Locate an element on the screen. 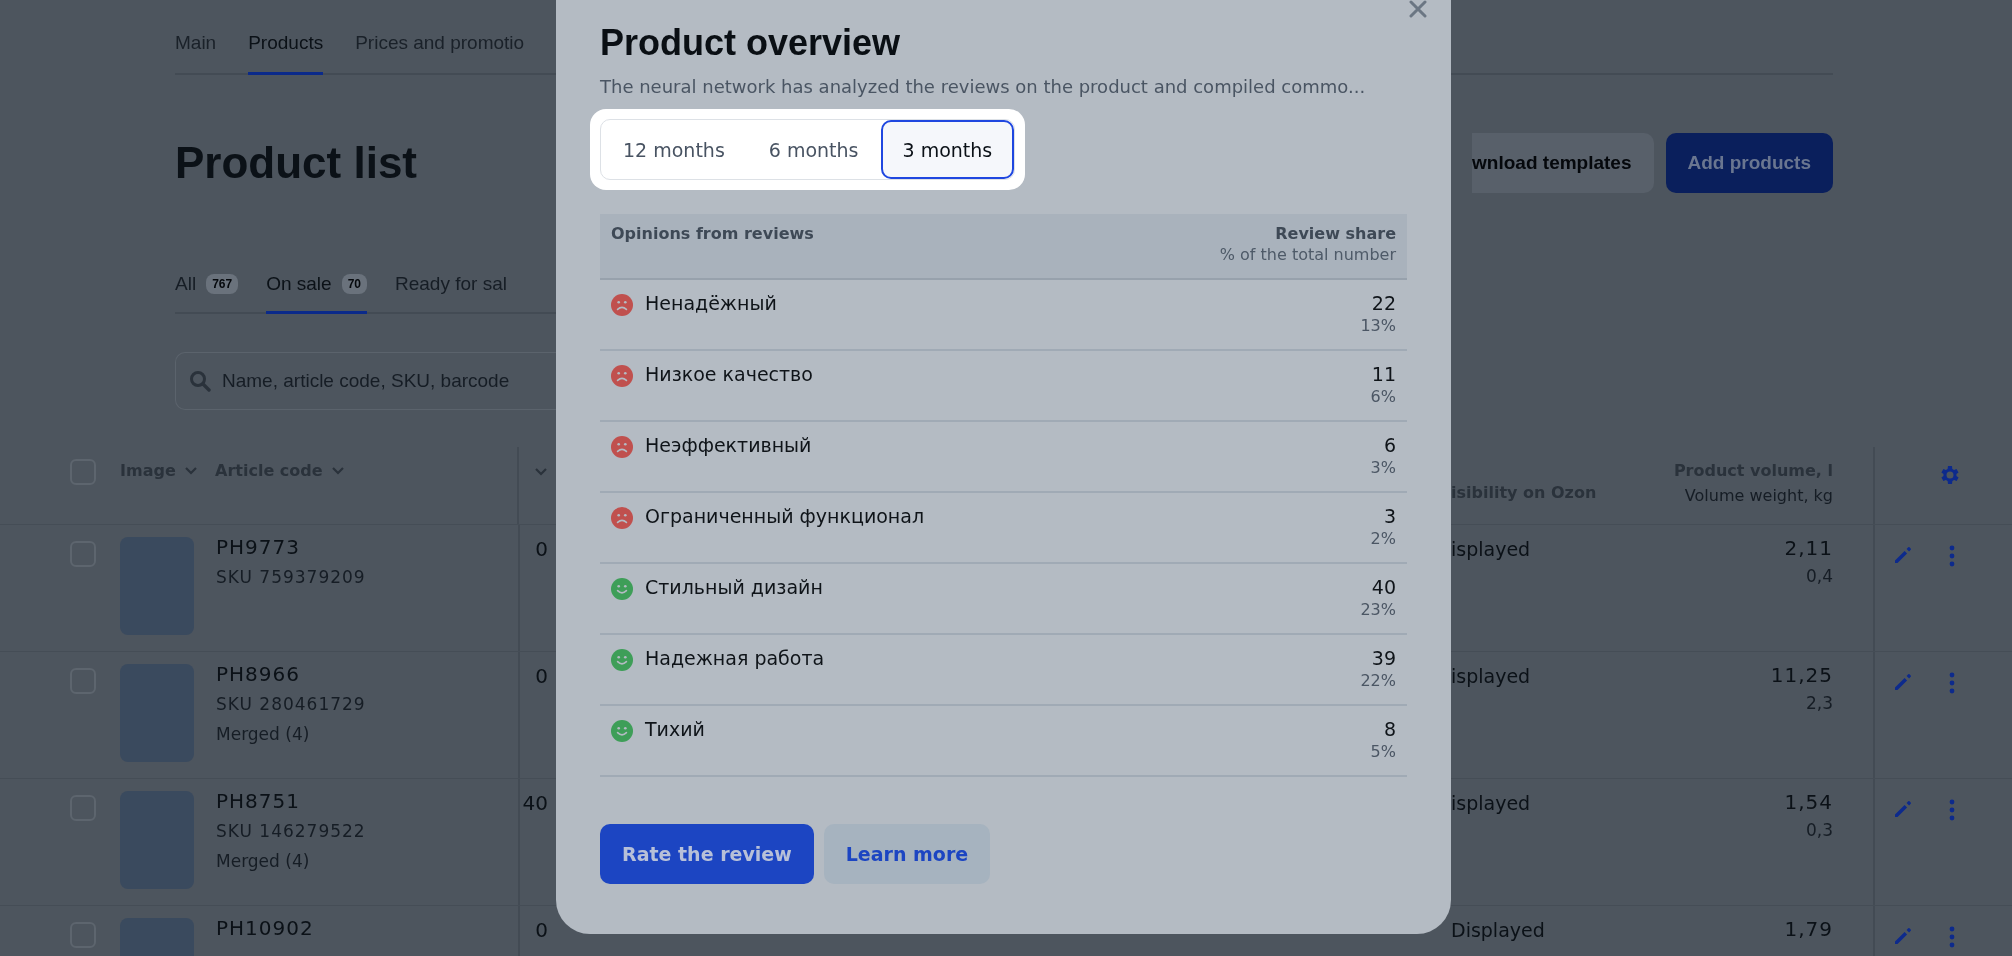 This screenshot has height=956, width=2012. table-cell: 1,79 is located at coordinates (1808, 929).